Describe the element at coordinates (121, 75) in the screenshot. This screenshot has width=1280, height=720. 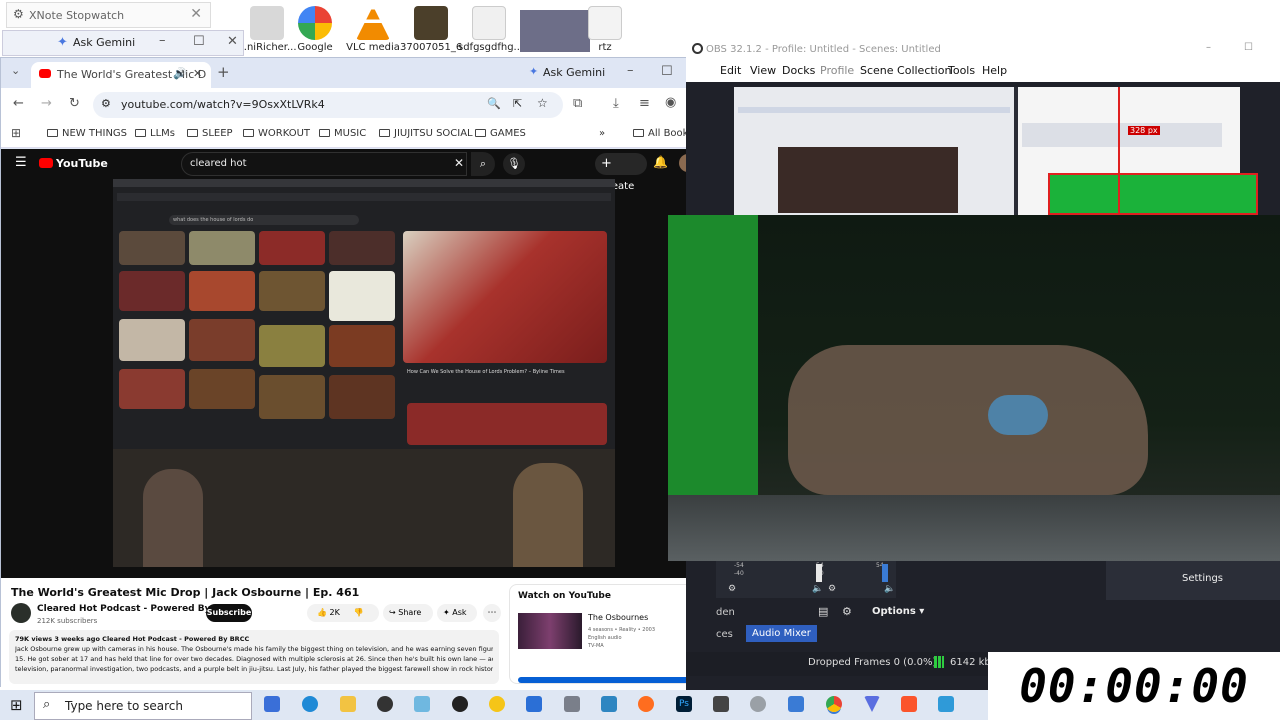
I see `tab-youtube: The World's Greatest Mic D 🔊 ✕` at that location.